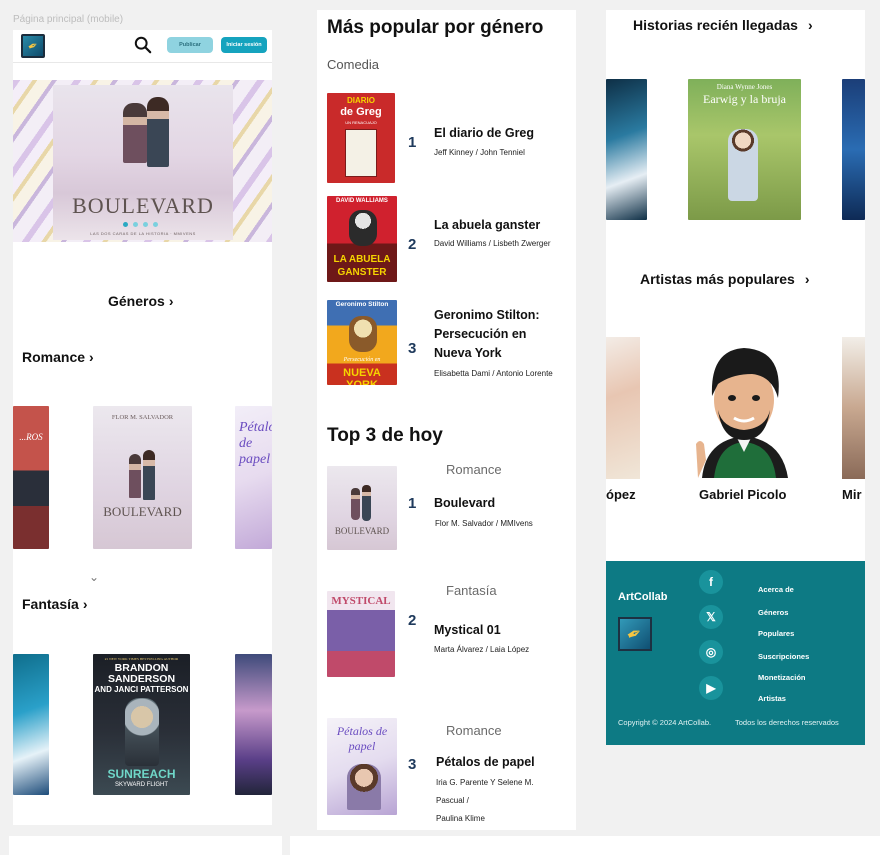 This screenshot has height=855, width=880. I want to click on footer-copyright: Copyright © 2024 ArtCollab., so click(665, 722).